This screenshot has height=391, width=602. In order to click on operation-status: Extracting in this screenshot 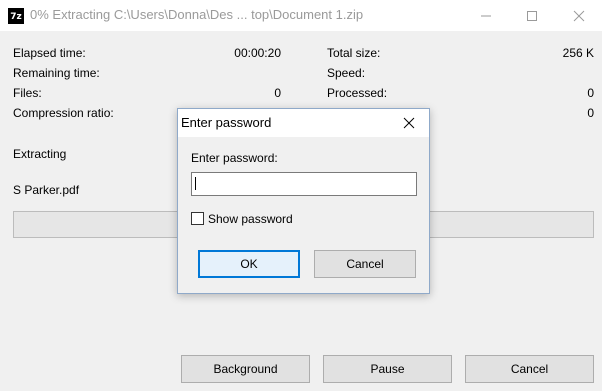, I will do `click(40, 154)`.